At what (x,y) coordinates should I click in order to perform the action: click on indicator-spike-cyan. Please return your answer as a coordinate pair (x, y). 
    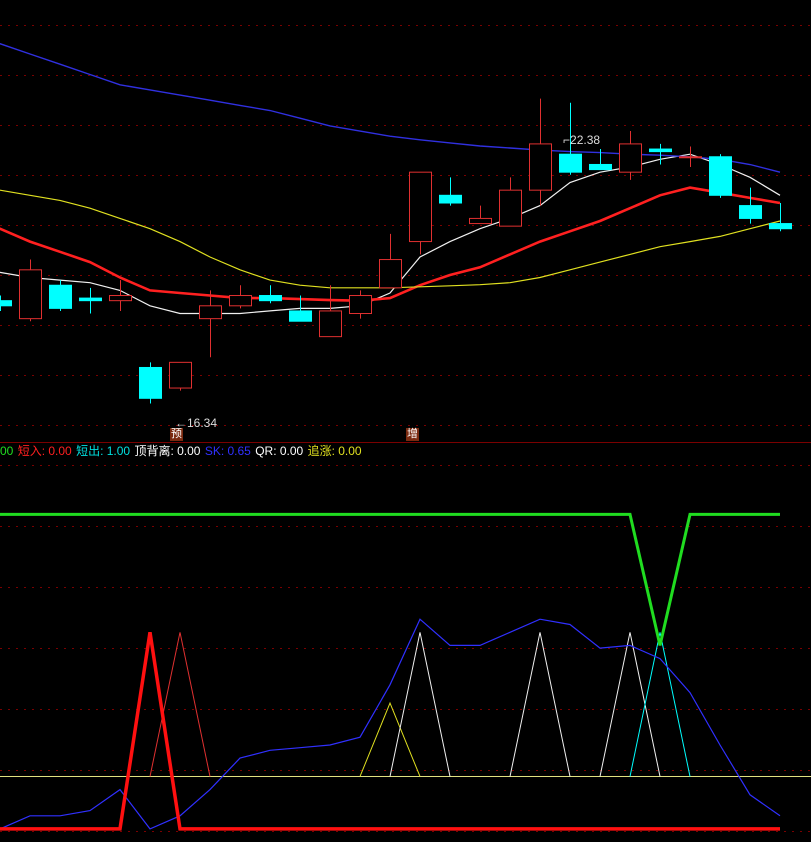
    Looking at the image, I should click on (660, 704).